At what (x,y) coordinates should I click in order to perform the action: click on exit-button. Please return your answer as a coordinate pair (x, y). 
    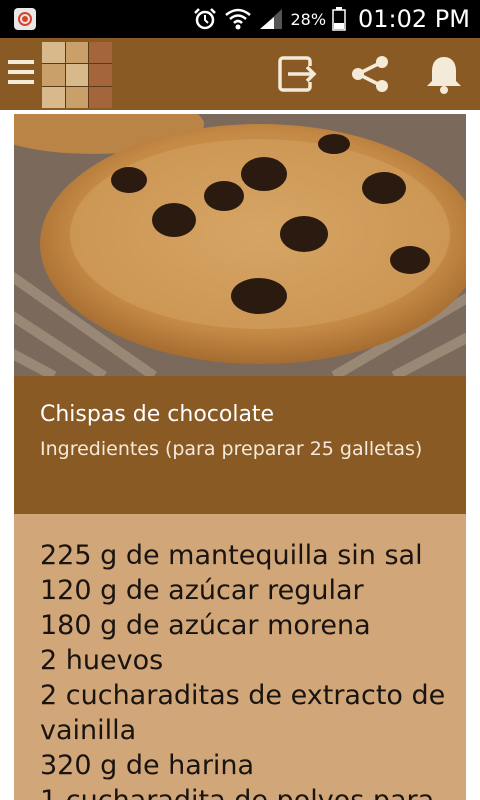
    Looking at the image, I should click on (298, 74).